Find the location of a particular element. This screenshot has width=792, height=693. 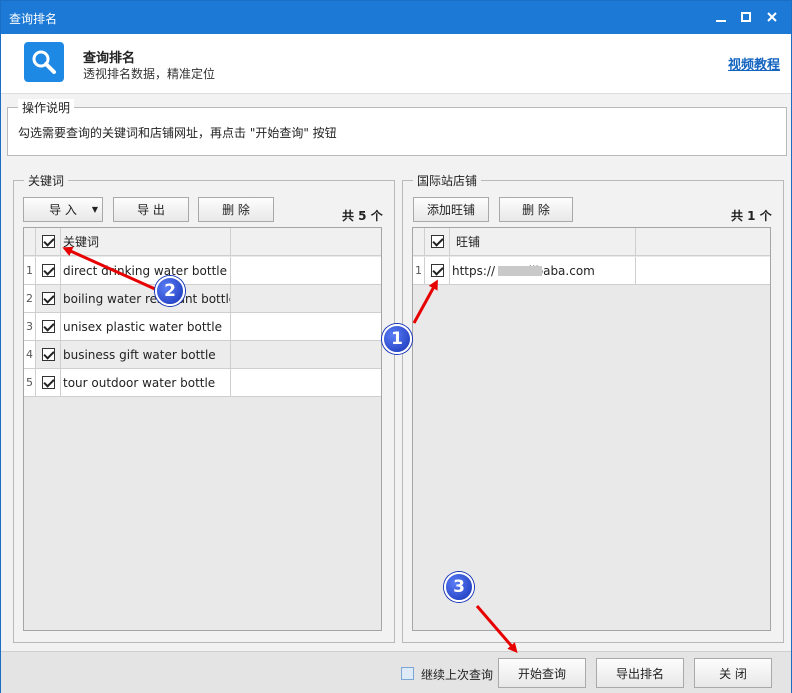

search-icon is located at coordinates (44, 62).